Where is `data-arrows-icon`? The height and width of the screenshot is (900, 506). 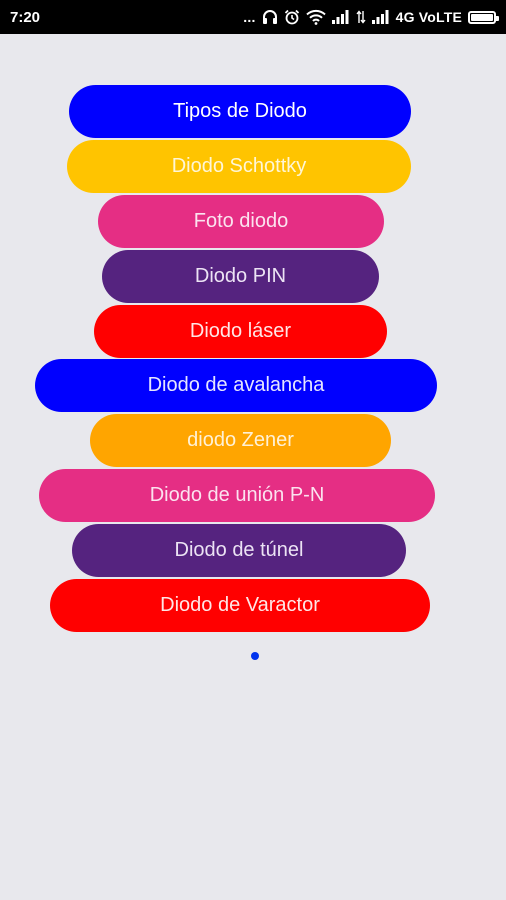
data-arrows-icon is located at coordinates (361, 17).